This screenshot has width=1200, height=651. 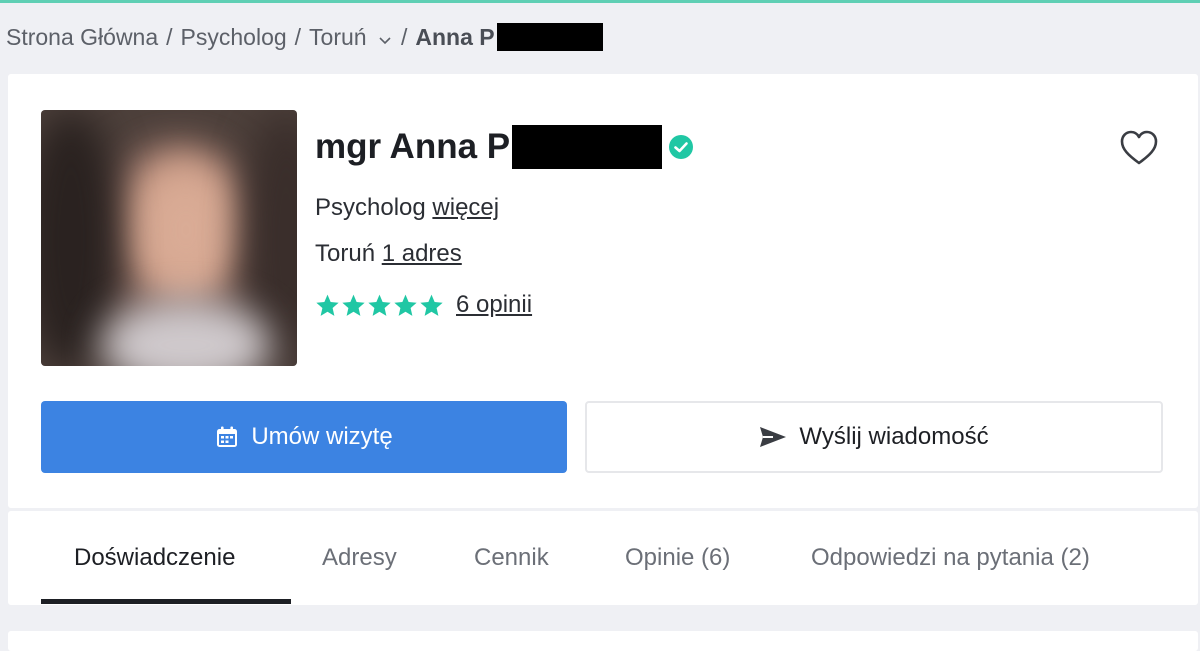 I want to click on breadcrumb-city: Toruń, so click(x=351, y=37).